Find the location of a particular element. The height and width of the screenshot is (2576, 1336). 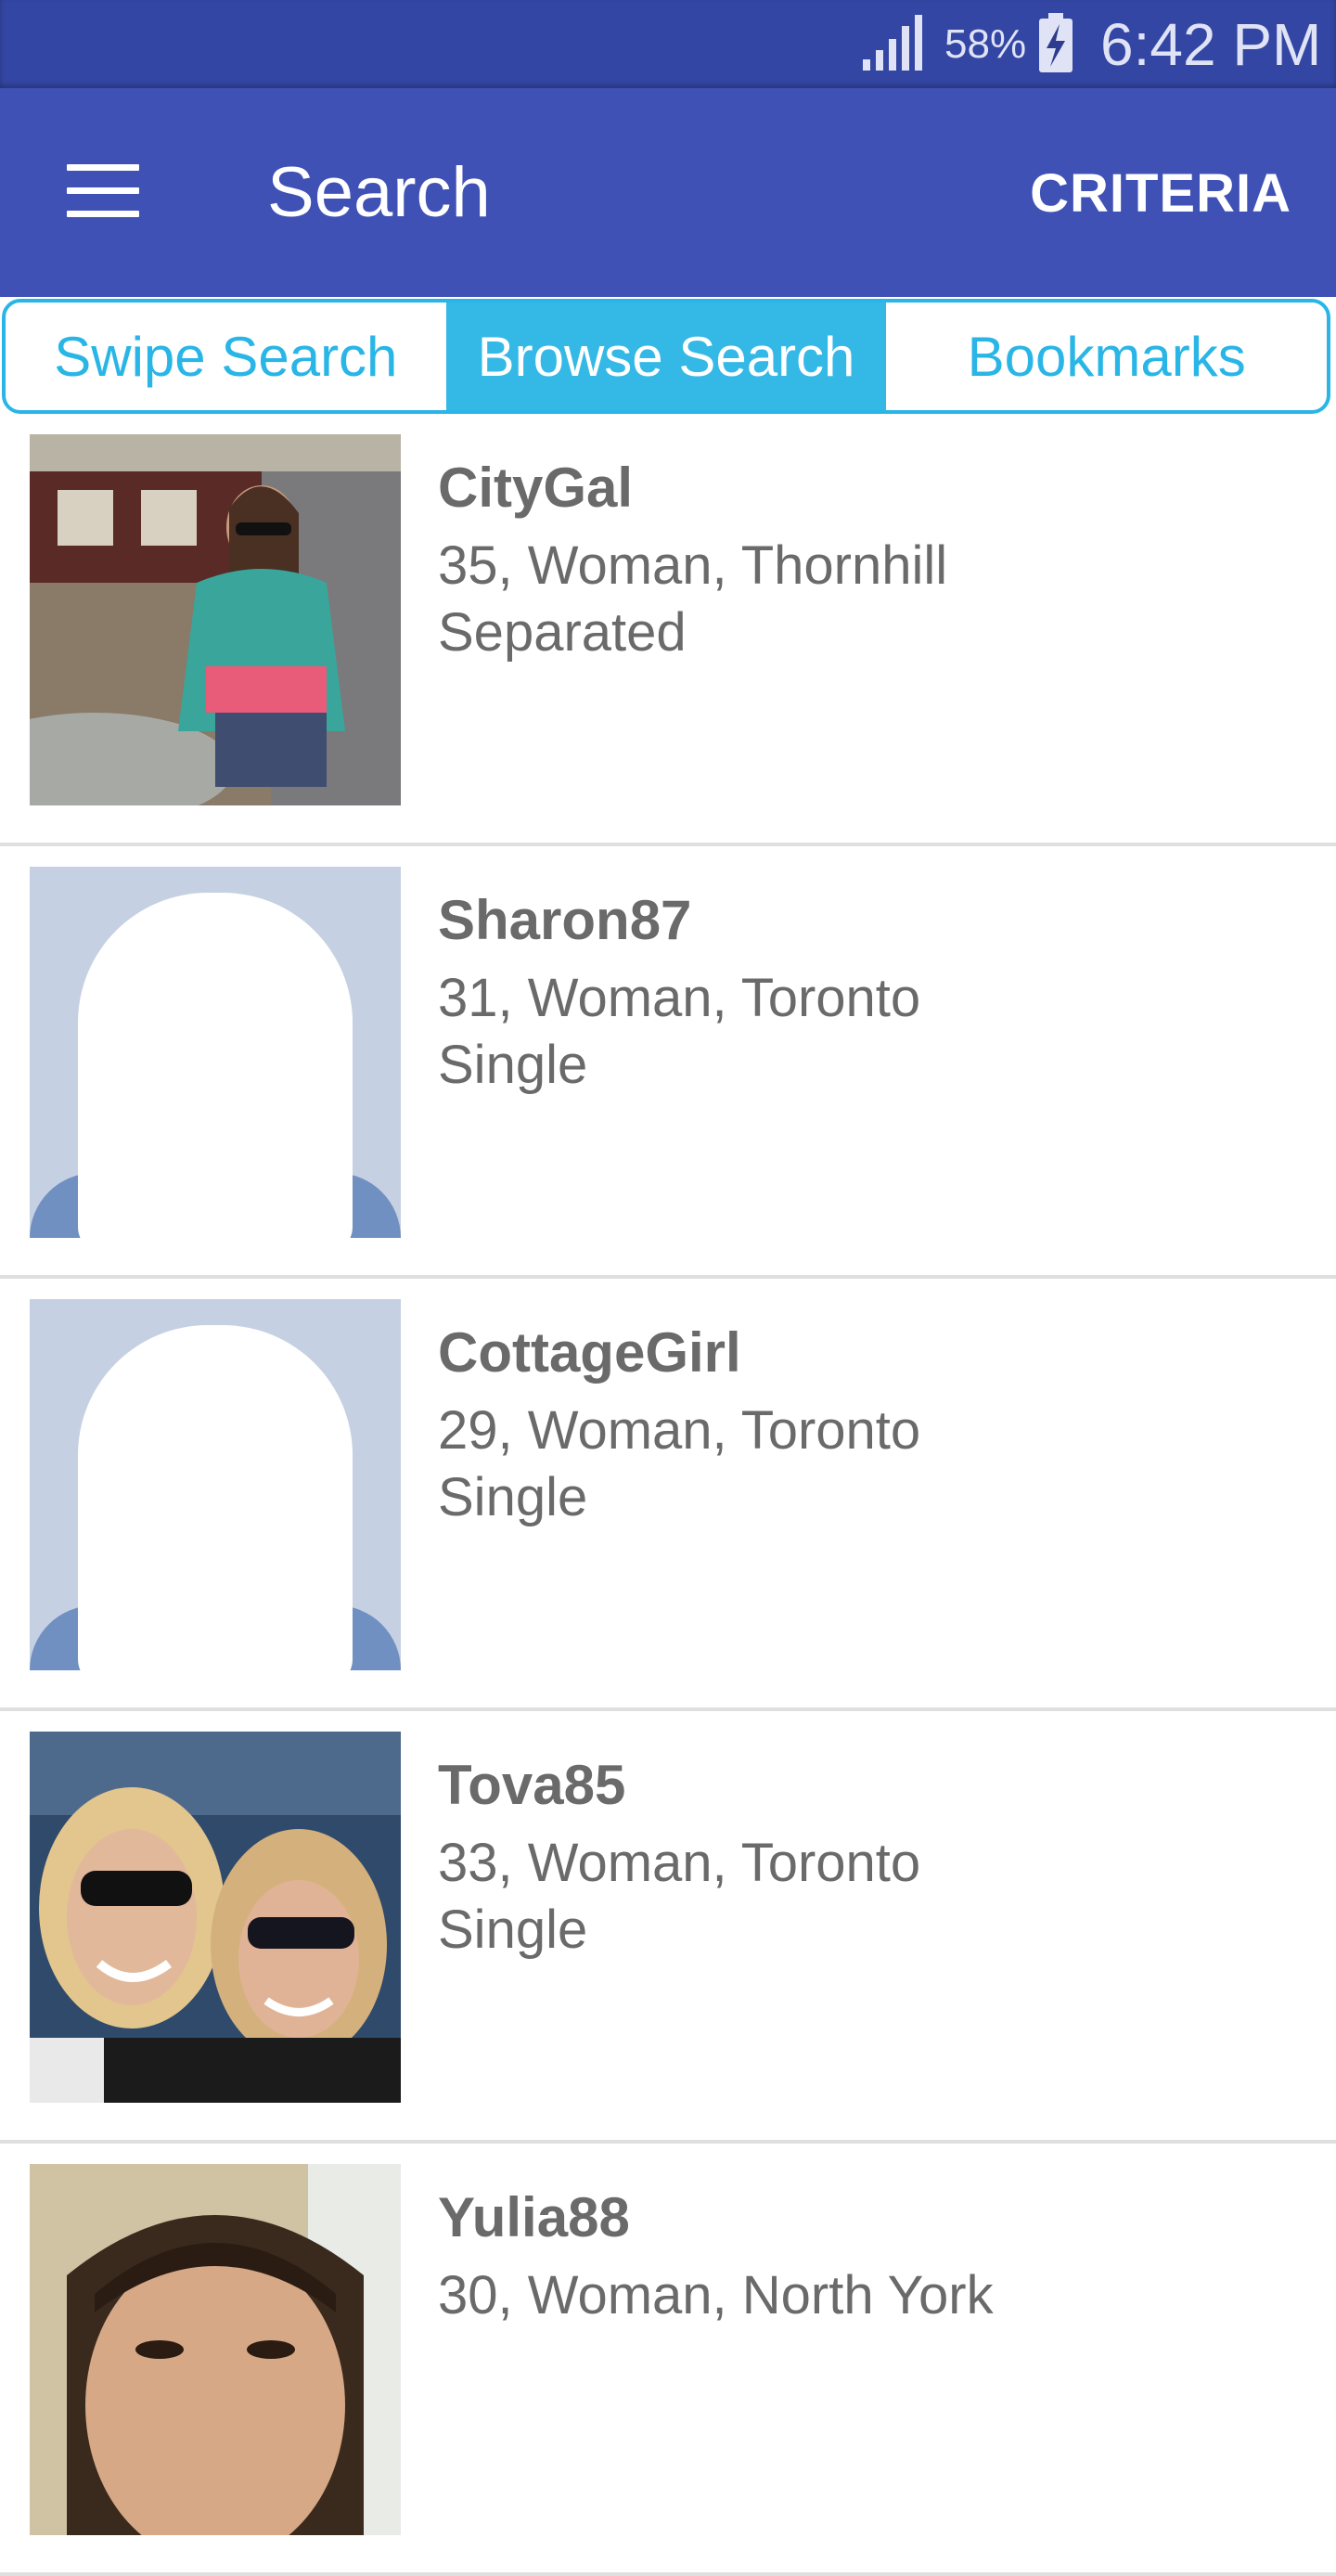

tab-browse-search: Browse Search is located at coordinates (666, 356).